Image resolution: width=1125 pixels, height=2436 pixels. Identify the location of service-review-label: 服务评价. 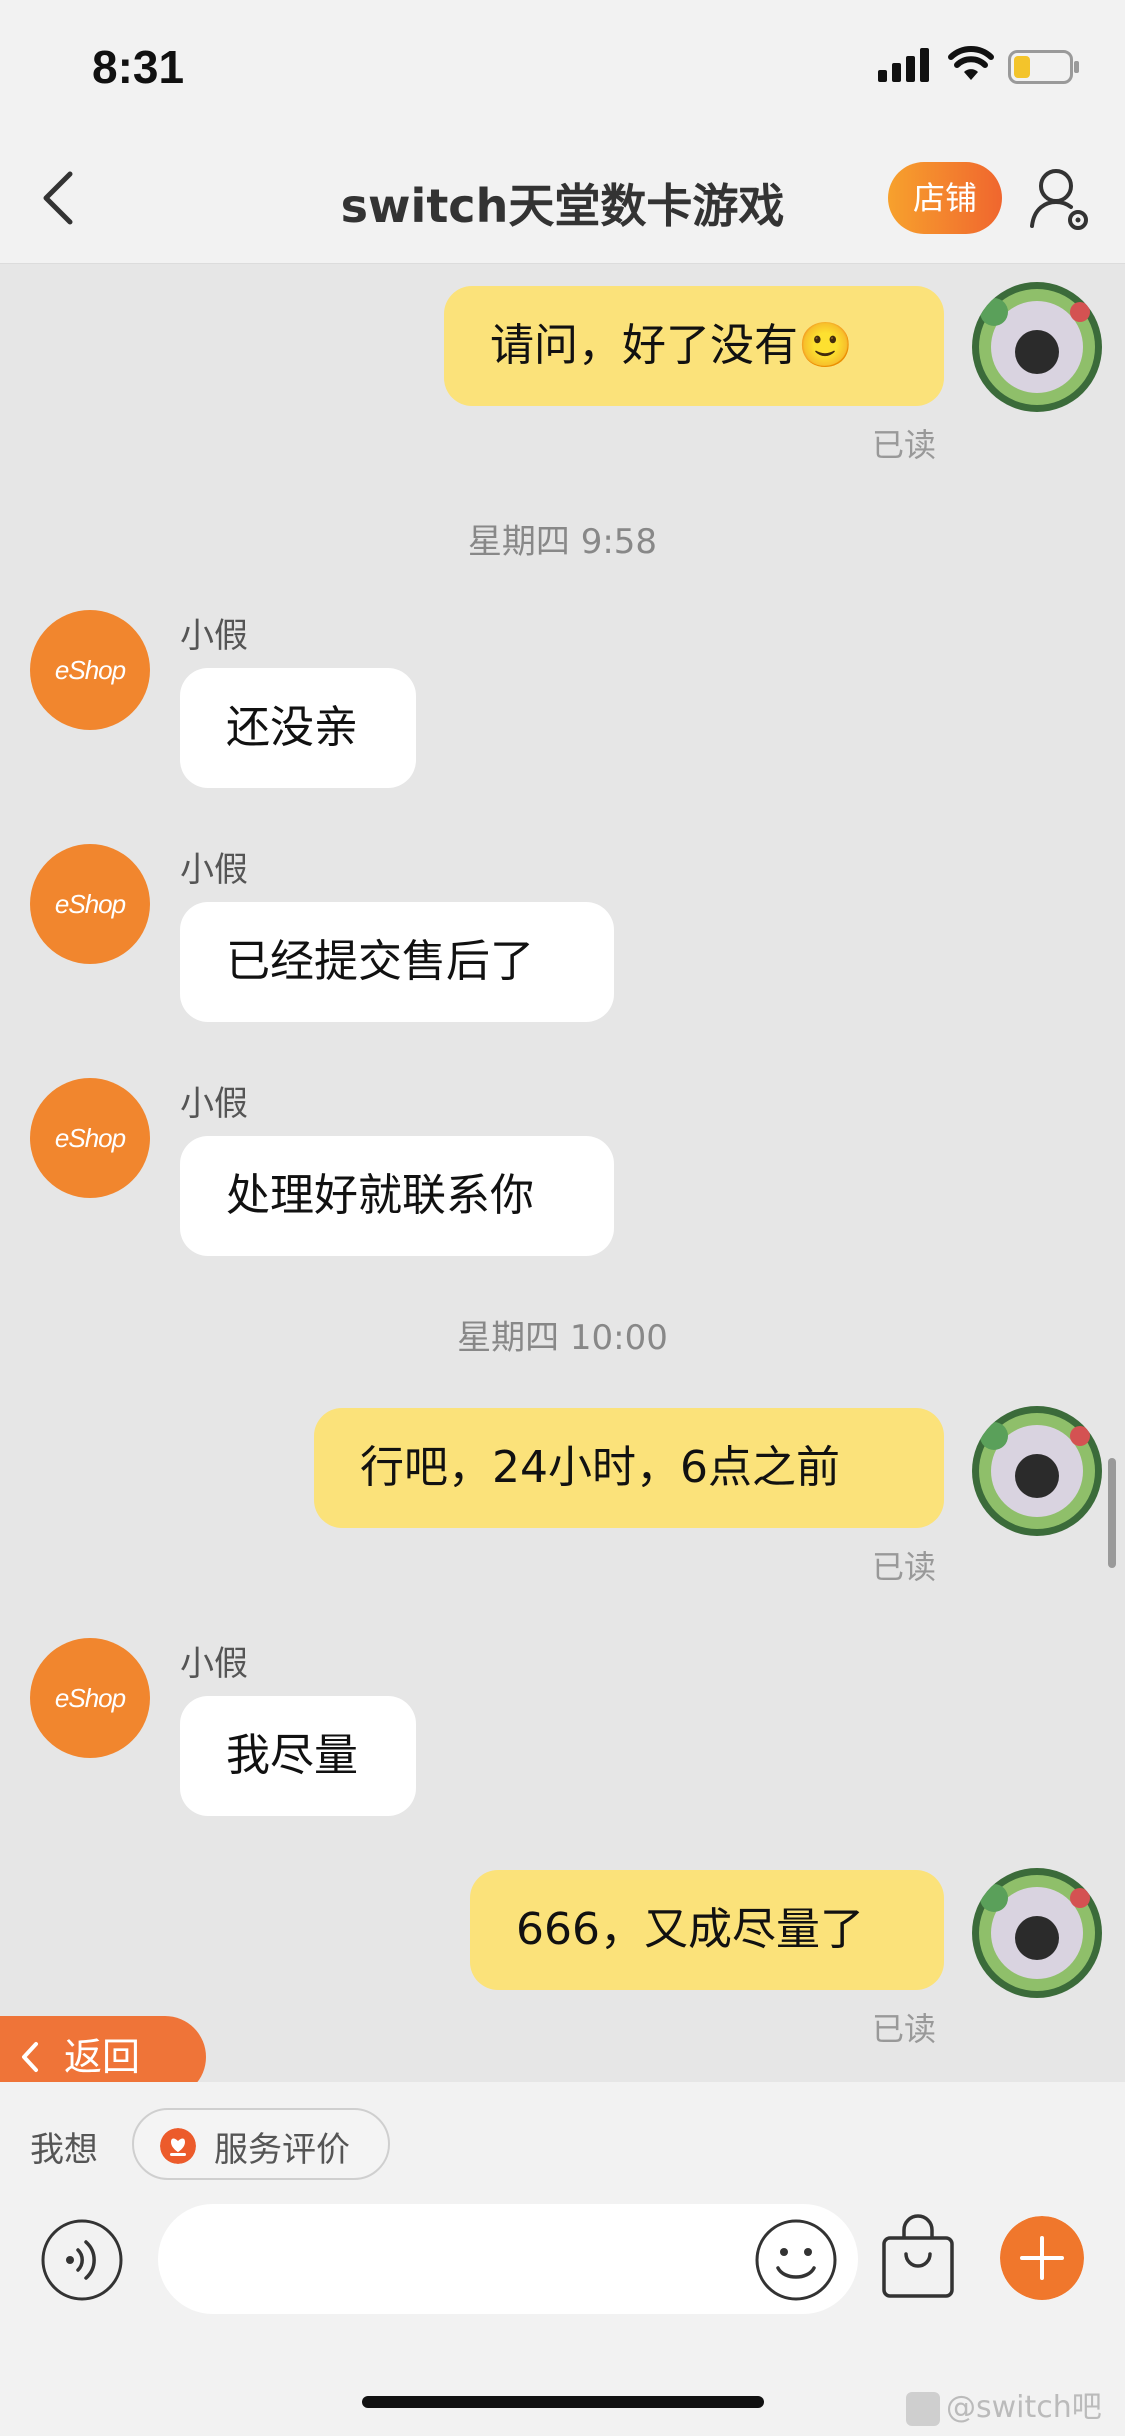
(282, 2150).